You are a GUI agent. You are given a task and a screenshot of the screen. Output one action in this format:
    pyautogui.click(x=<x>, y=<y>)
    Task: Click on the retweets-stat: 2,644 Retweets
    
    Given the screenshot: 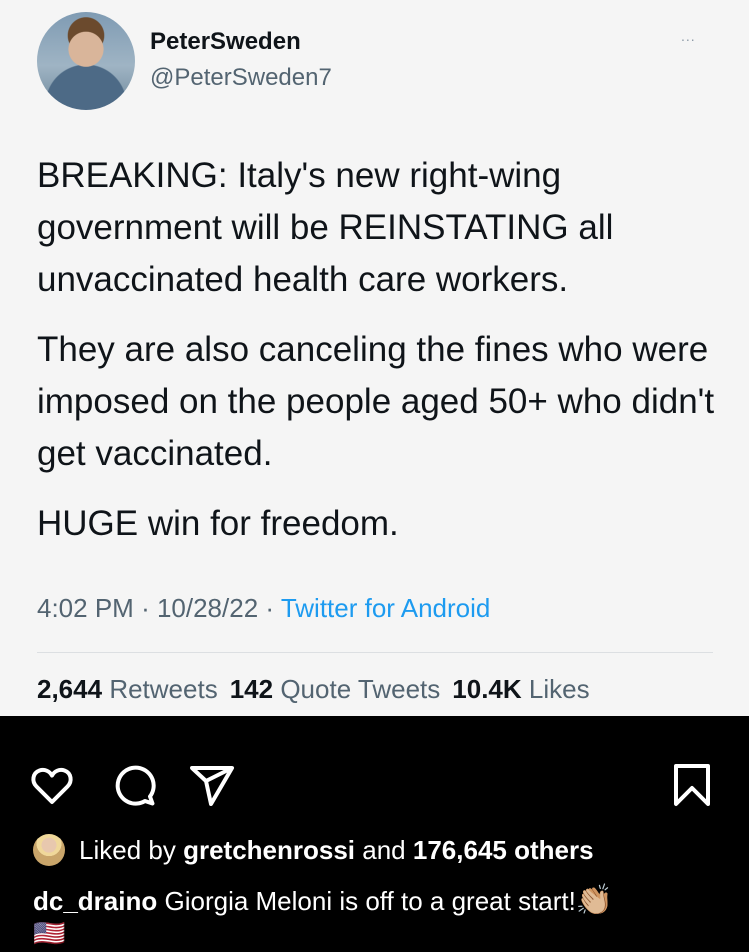 What is the action you would take?
    pyautogui.click(x=127, y=689)
    